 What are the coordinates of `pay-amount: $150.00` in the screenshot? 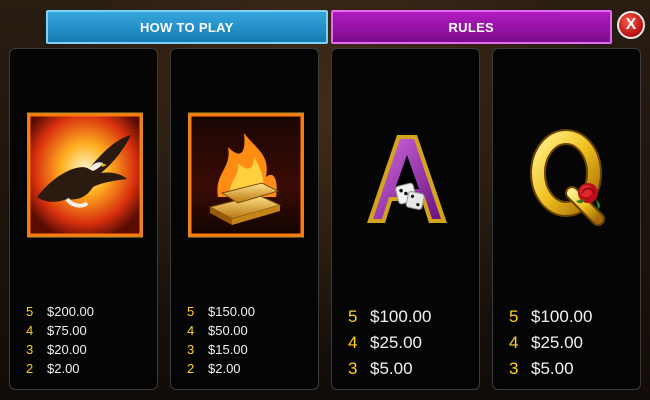 It's located at (231, 311).